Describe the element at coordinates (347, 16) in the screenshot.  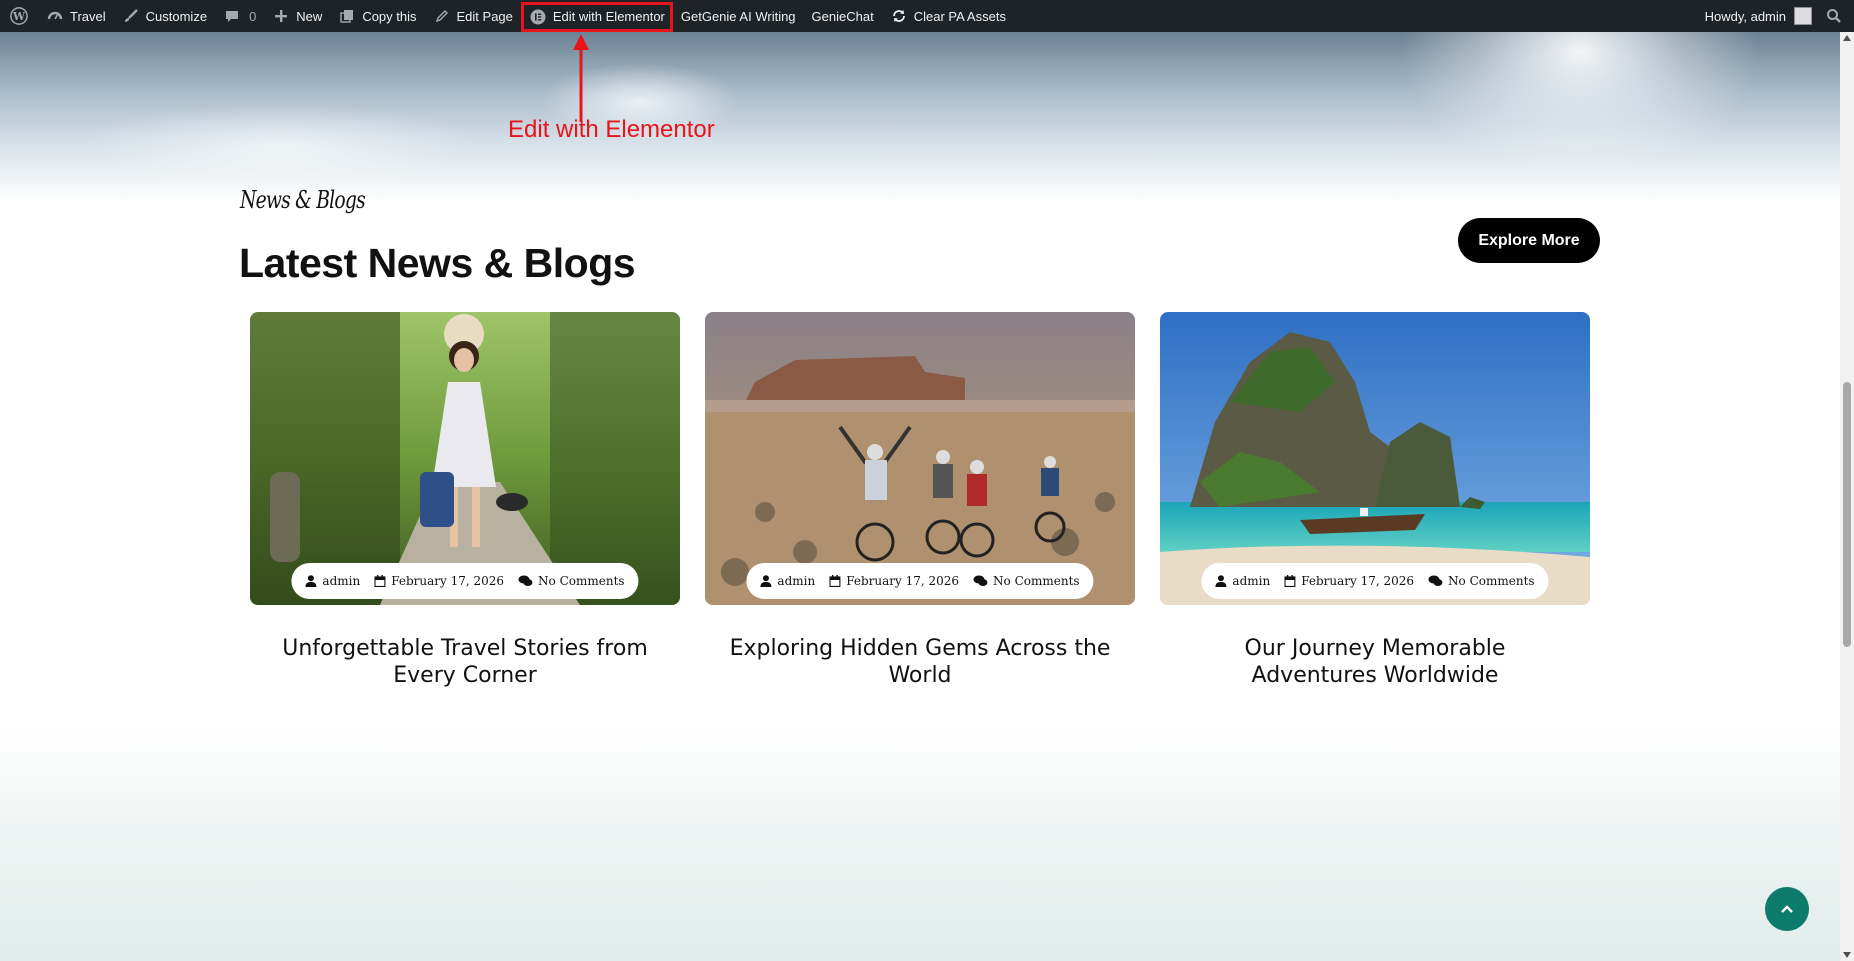
I see `copy-icon` at that location.